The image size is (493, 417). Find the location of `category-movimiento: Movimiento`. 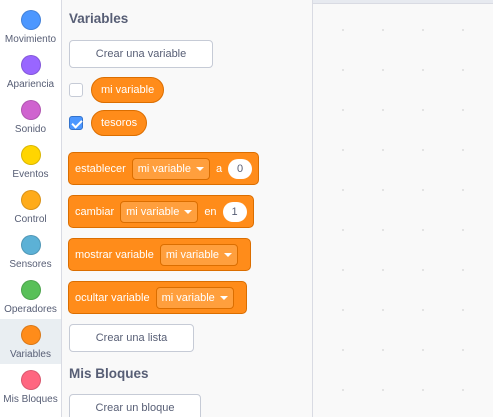

category-movimiento: Movimiento is located at coordinates (30, 26).